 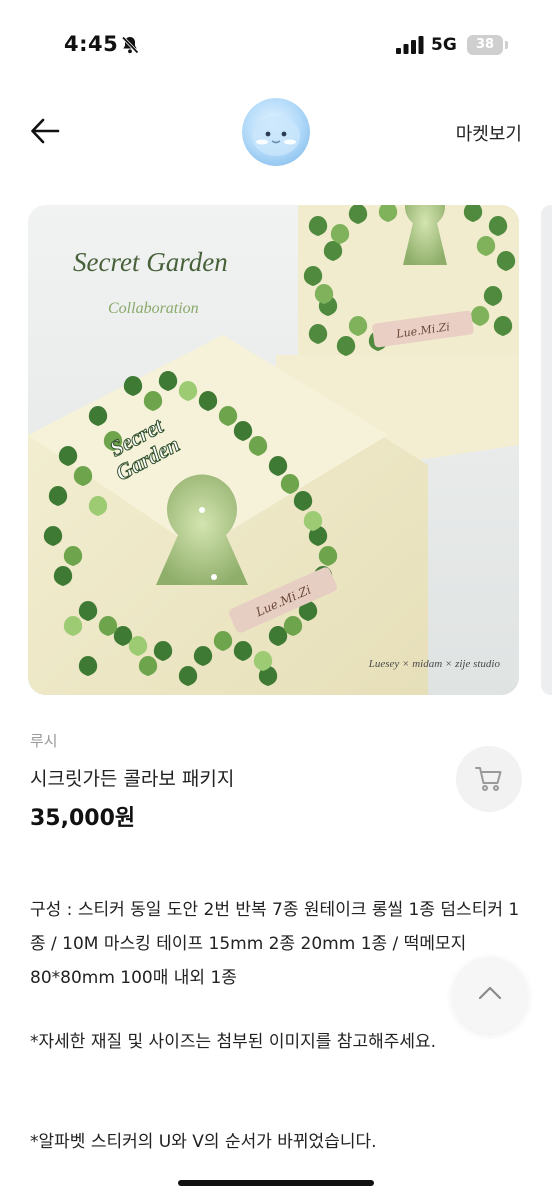 I want to click on market-view-link: 마켓보기, so click(x=489, y=133).